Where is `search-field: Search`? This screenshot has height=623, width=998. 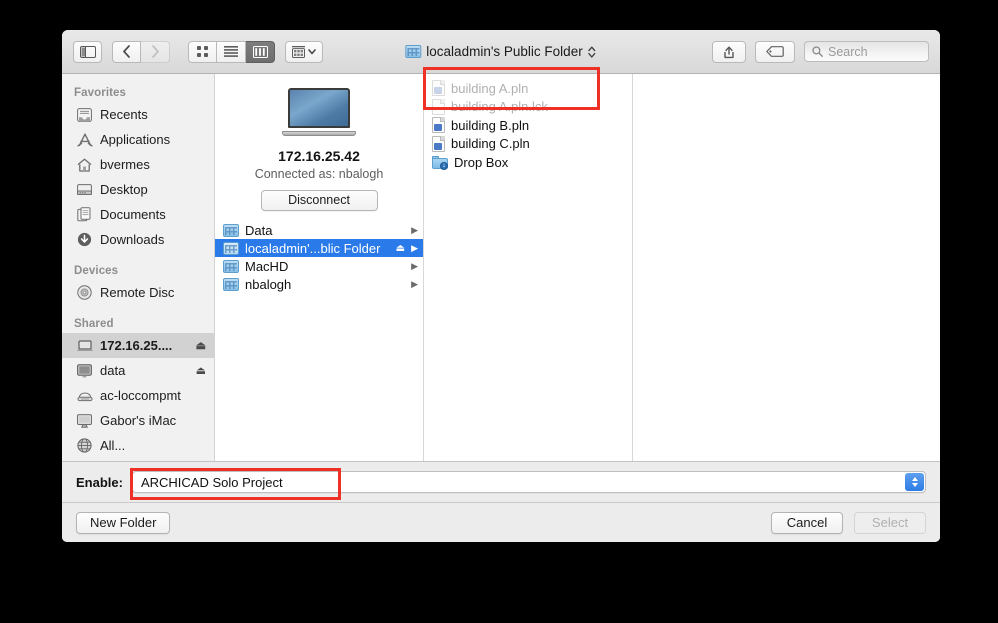
search-field: Search is located at coordinates (866, 51).